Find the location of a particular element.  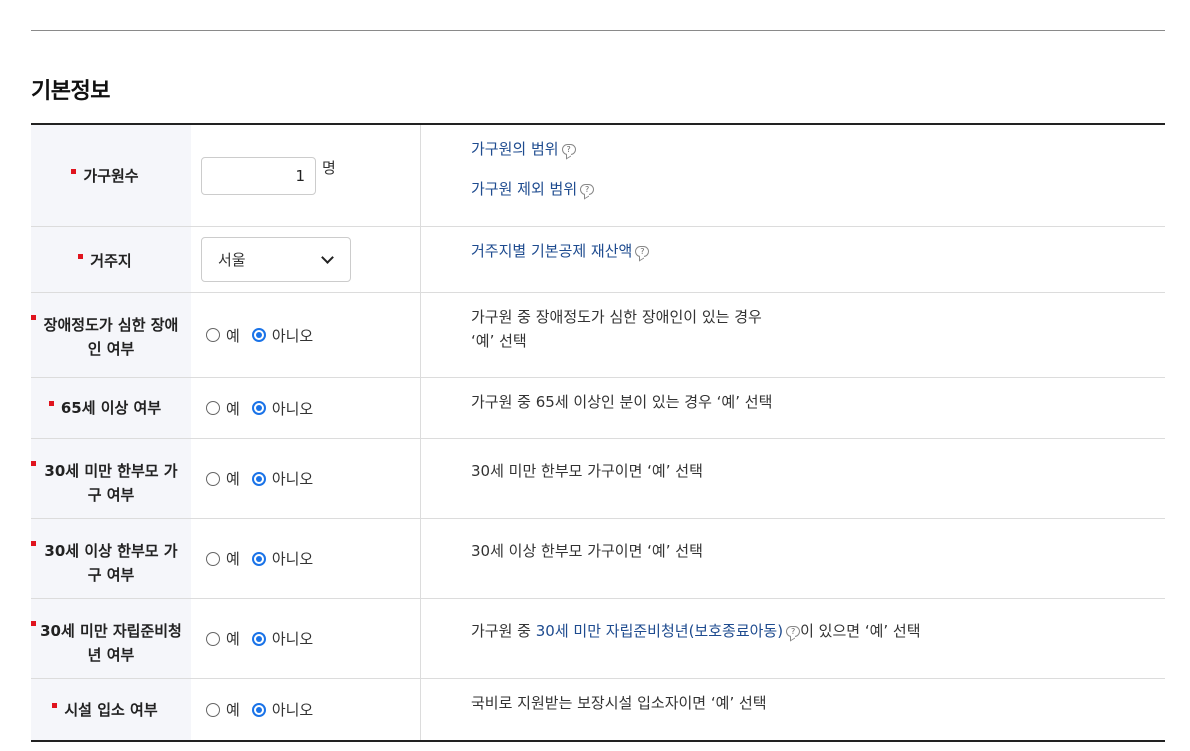

desc-cell: 가구원의 범위? 가구원 제외 범위? is located at coordinates (793, 175).